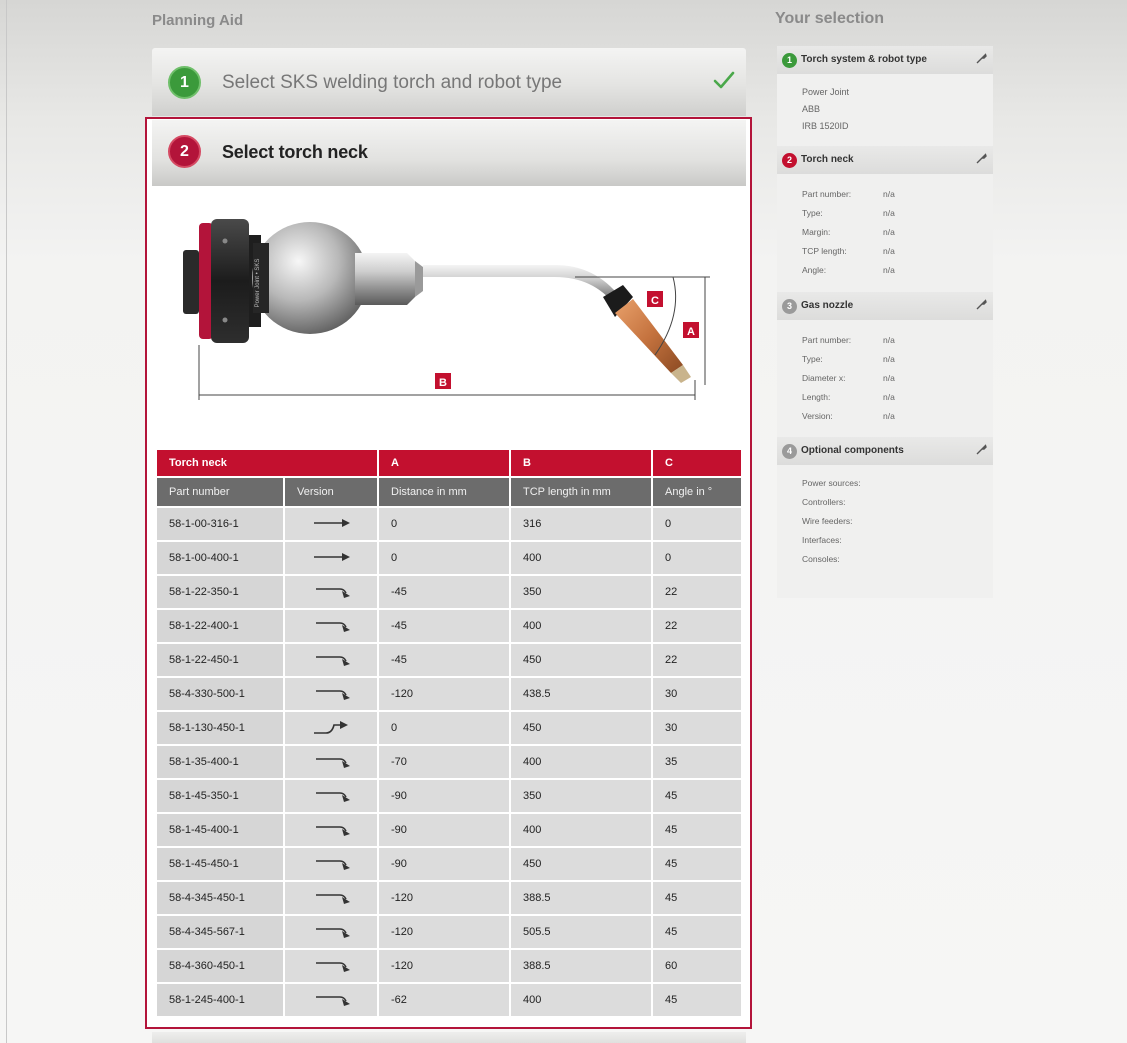 This screenshot has height=1043, width=1127. What do you see at coordinates (450, 999) in the screenshot?
I see `table-row: 58-1-245-400-1 -62 400 45` at bounding box center [450, 999].